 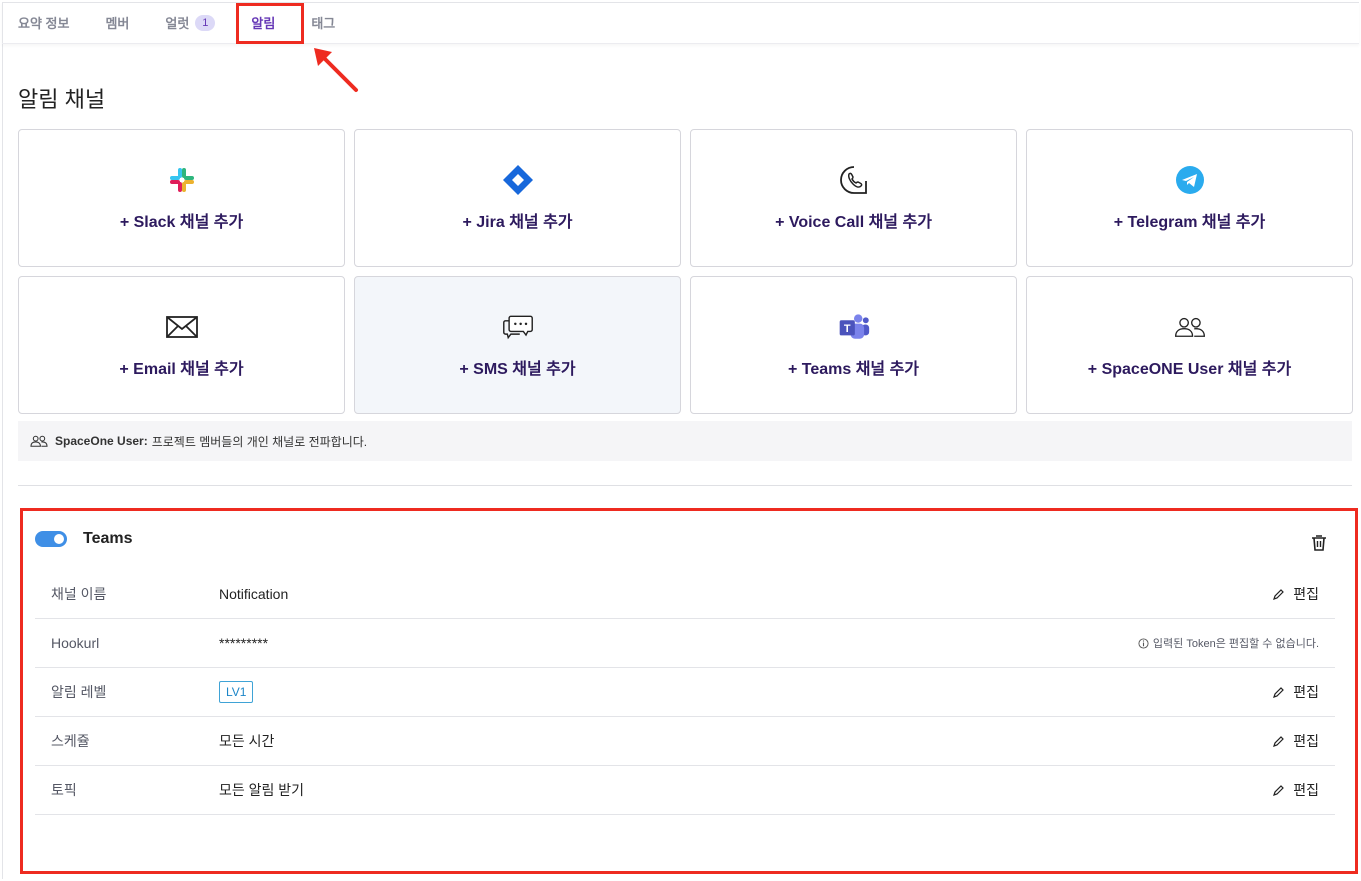 What do you see at coordinates (190, 22) in the screenshot?
I see `tab-alerts: 얼럿 1` at bounding box center [190, 22].